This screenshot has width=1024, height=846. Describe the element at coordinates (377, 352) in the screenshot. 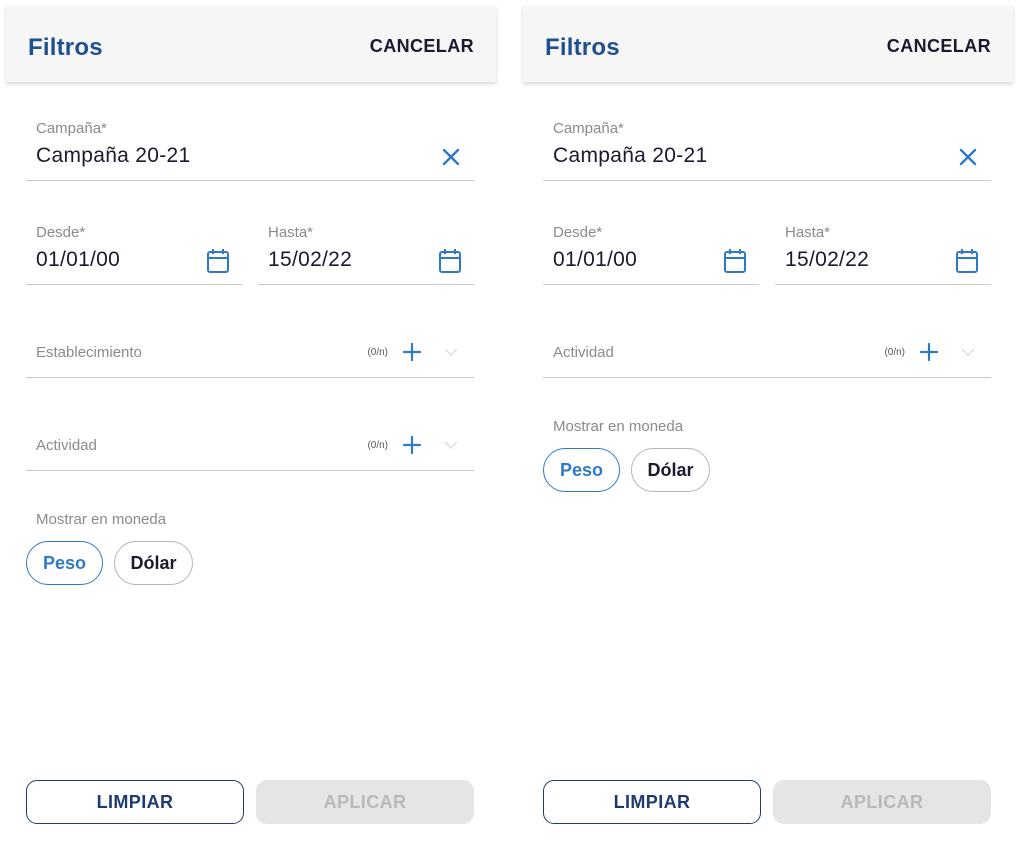

I see `establishment-count: (0/n)` at that location.